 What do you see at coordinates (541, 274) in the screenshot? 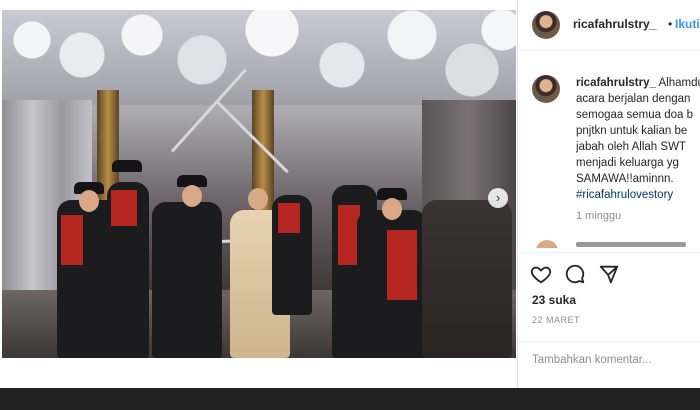
I see `heart-icon` at bounding box center [541, 274].